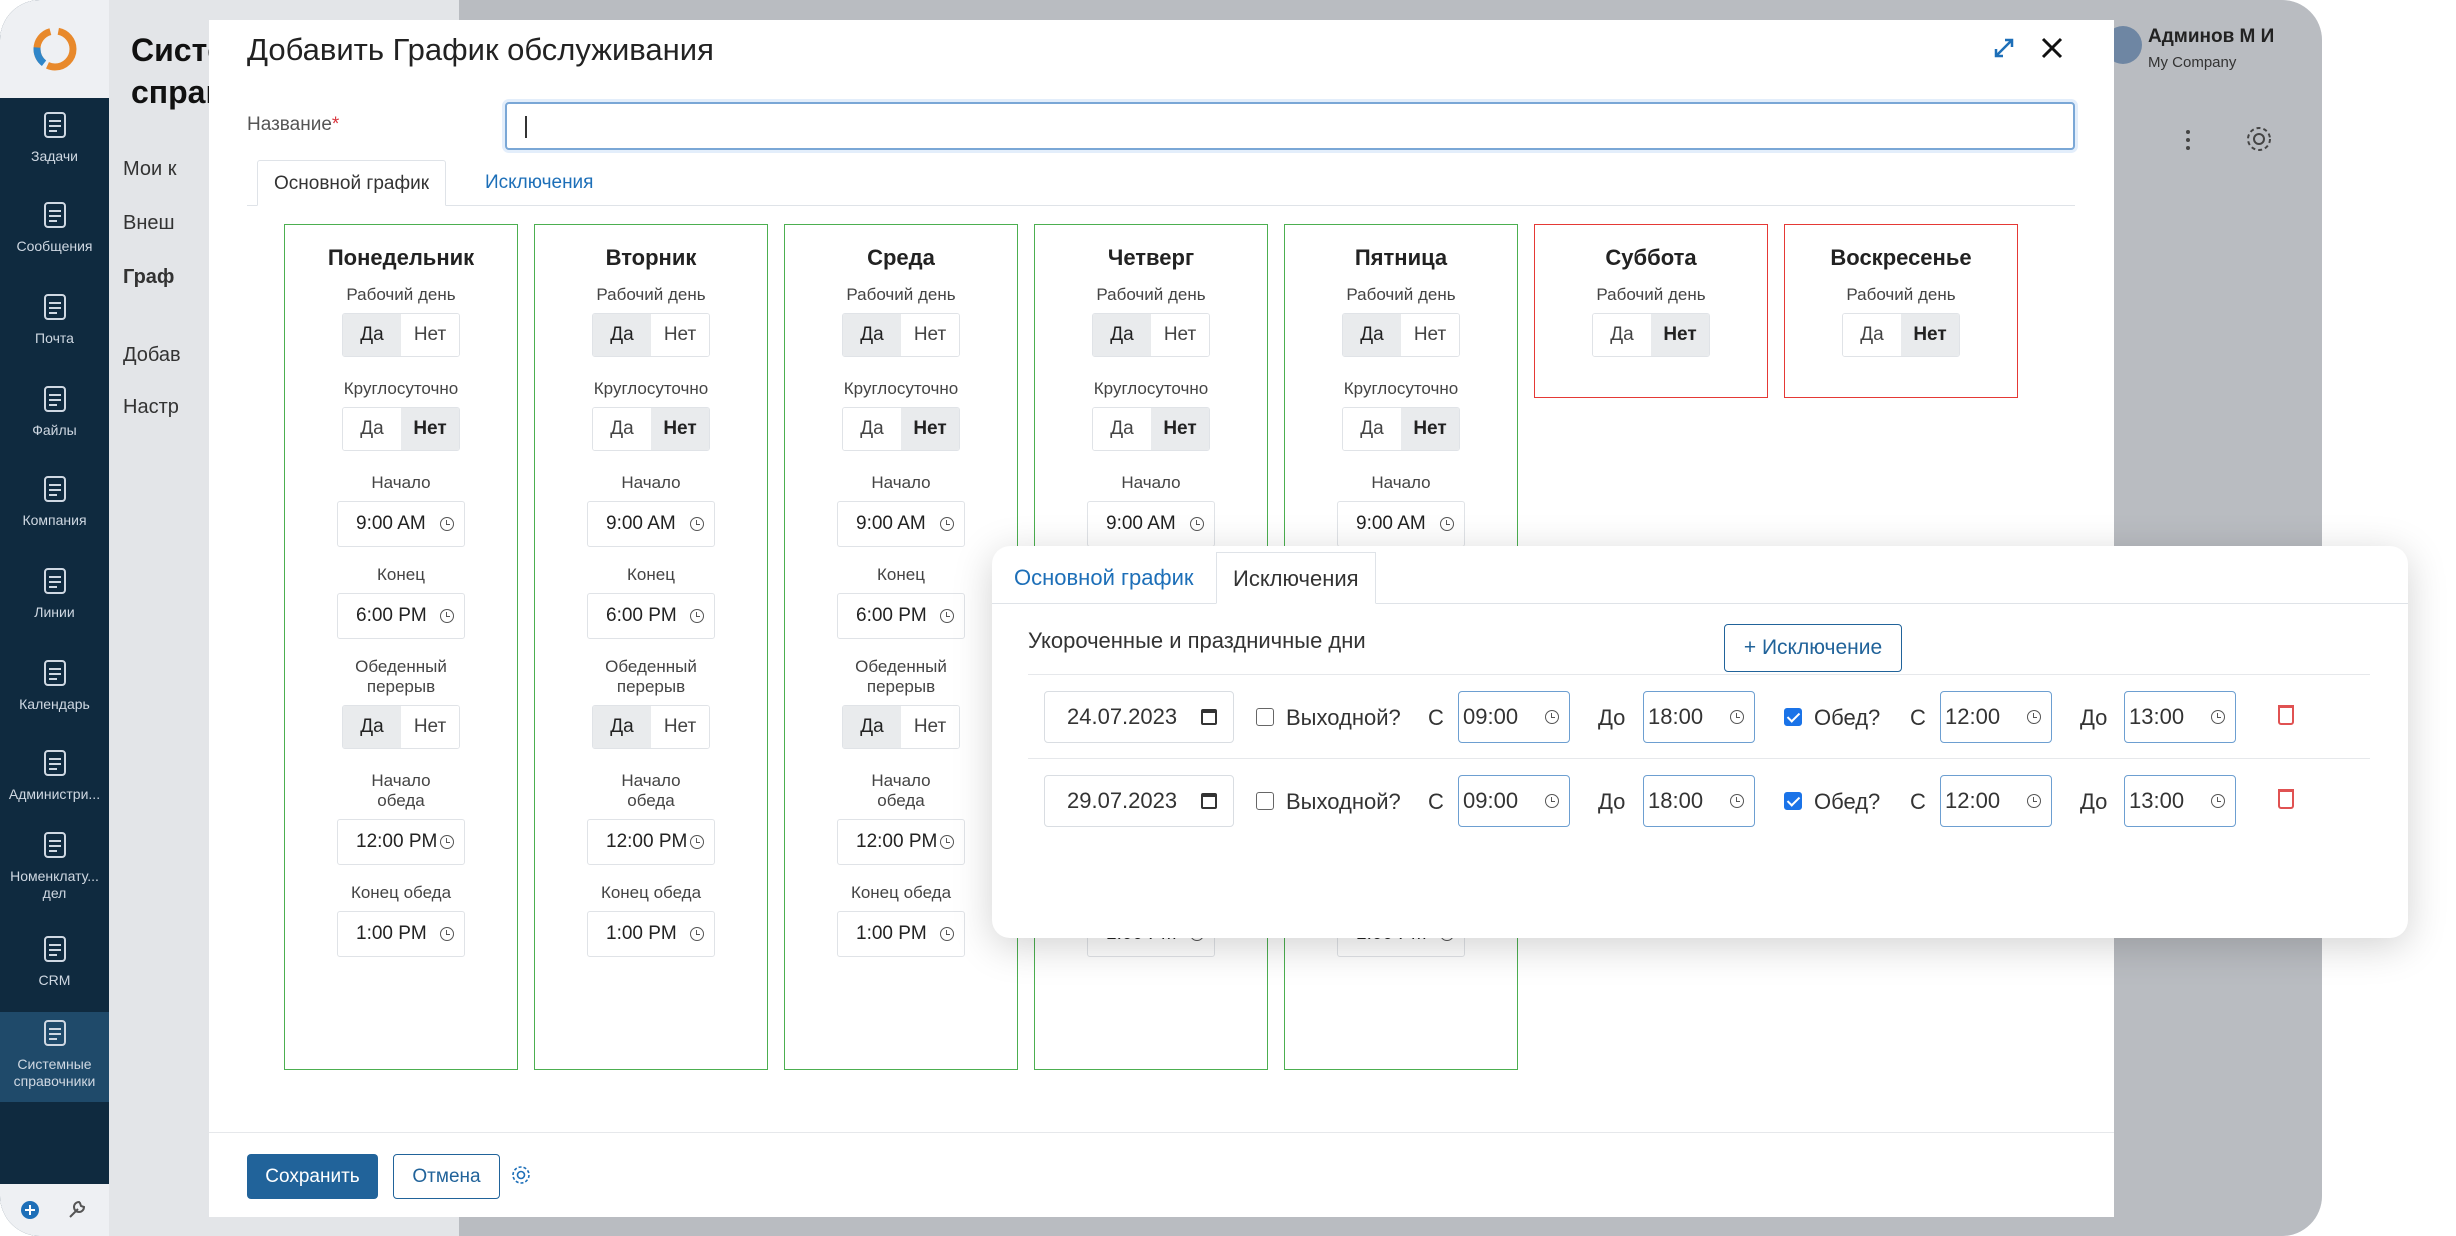 The image size is (2456, 1236). What do you see at coordinates (77, 1209) in the screenshot?
I see `wrench-icon` at bounding box center [77, 1209].